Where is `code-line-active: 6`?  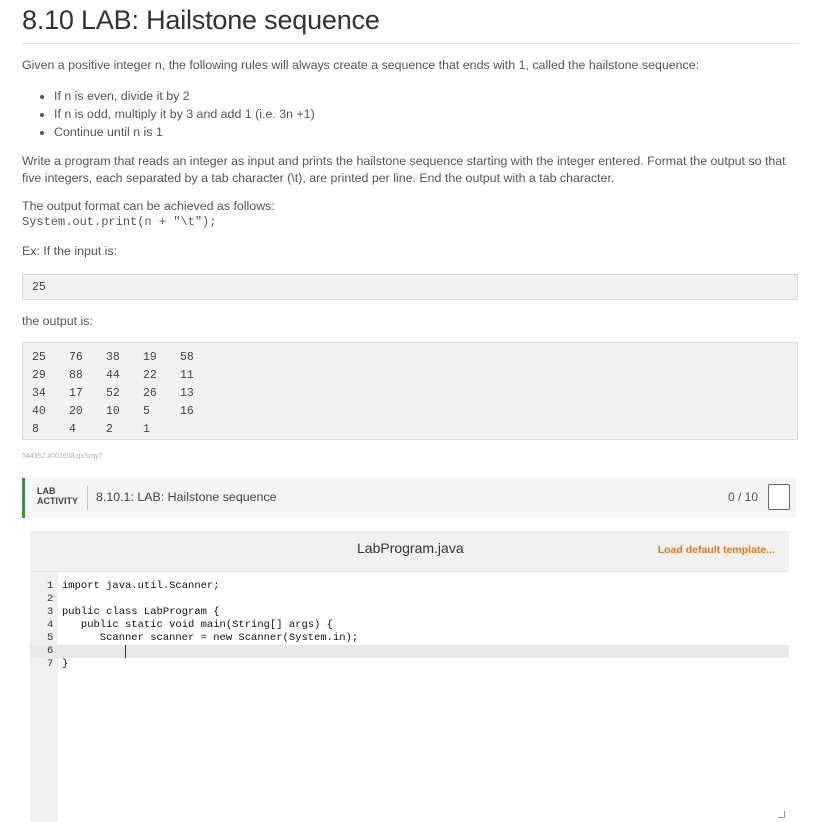 code-line-active: 6 is located at coordinates (409, 651).